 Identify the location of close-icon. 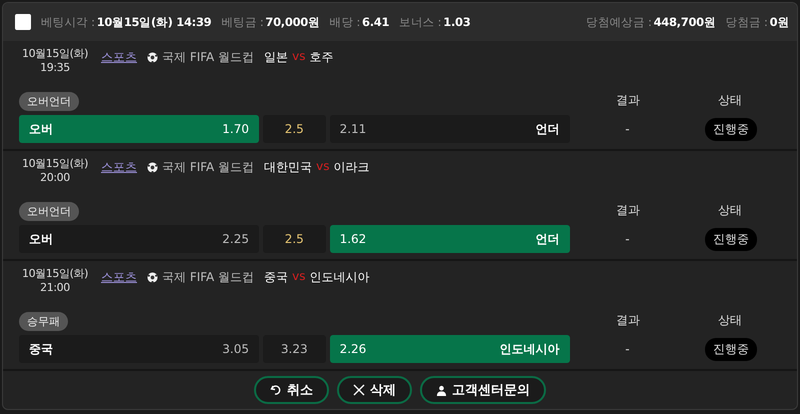
(359, 390).